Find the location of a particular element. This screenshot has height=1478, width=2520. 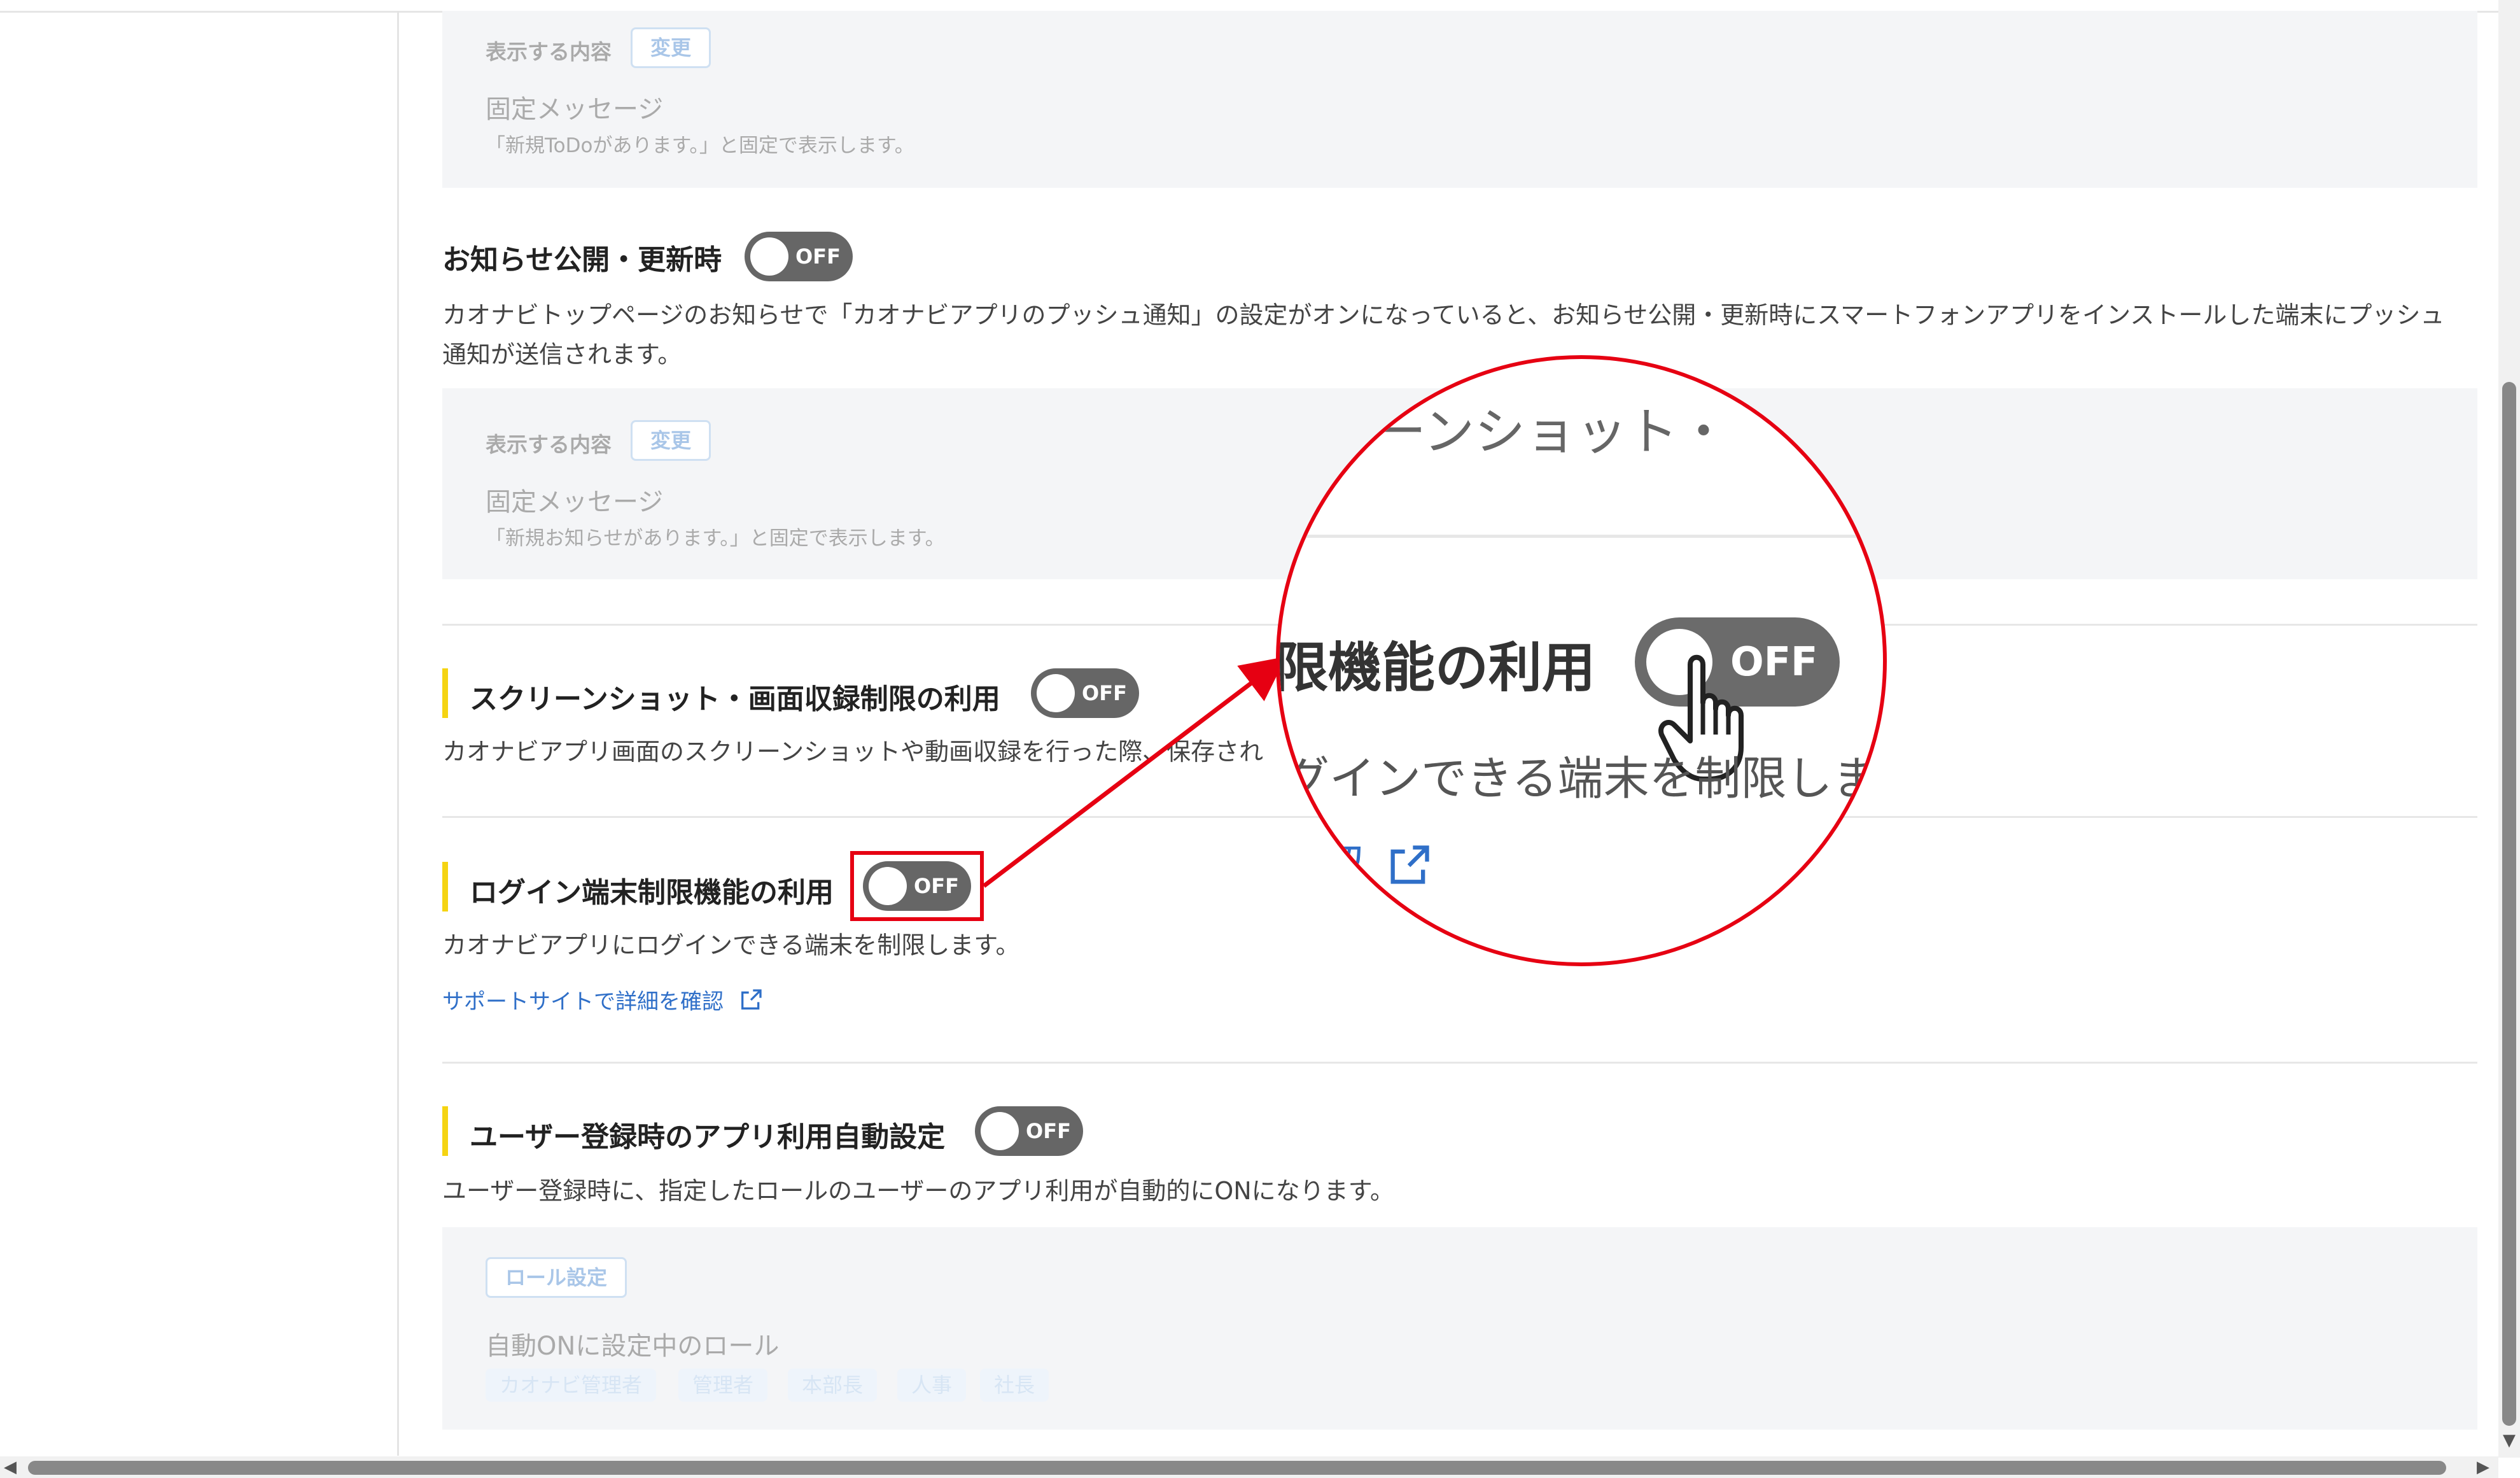

callout-arrow is located at coordinates (1134, 772).